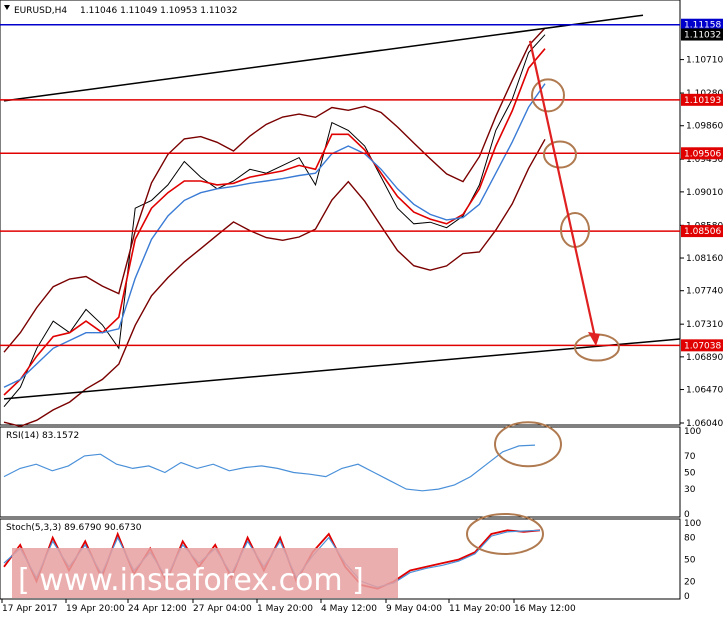  I want to click on symbol-label: EURUSD,H4, so click(40, 11).